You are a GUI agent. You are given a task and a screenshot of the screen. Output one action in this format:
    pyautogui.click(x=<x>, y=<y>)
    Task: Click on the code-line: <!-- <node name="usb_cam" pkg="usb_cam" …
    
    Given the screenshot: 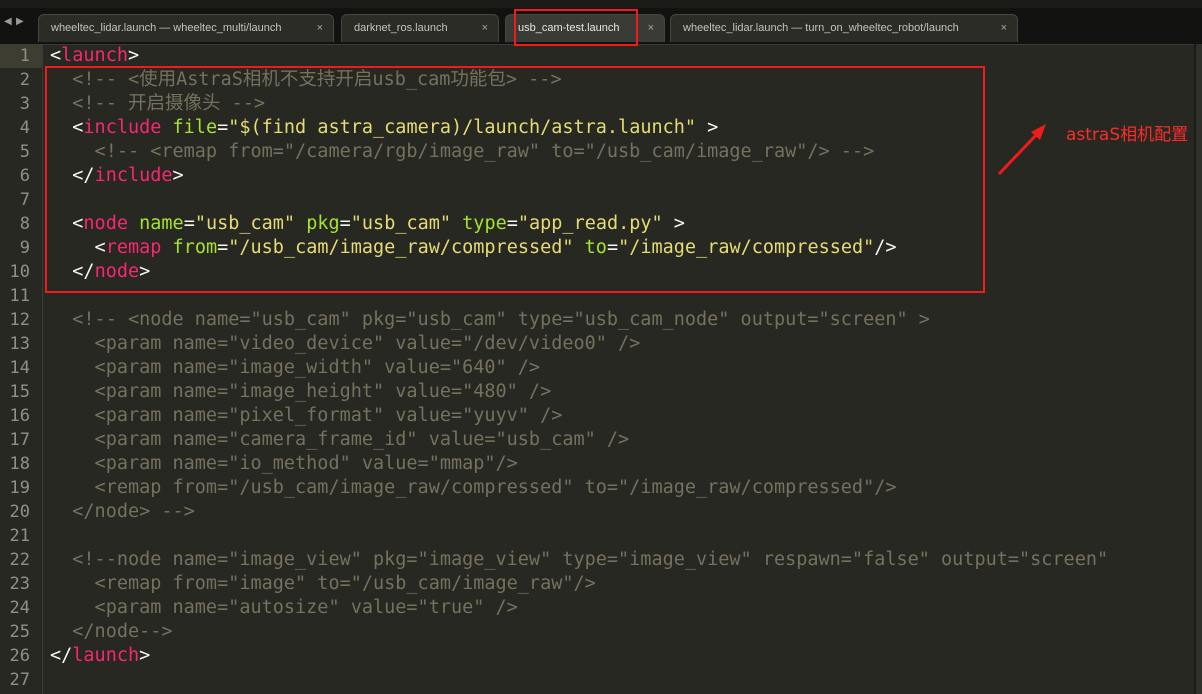 What is the action you would take?
    pyautogui.click(x=490, y=320)
    